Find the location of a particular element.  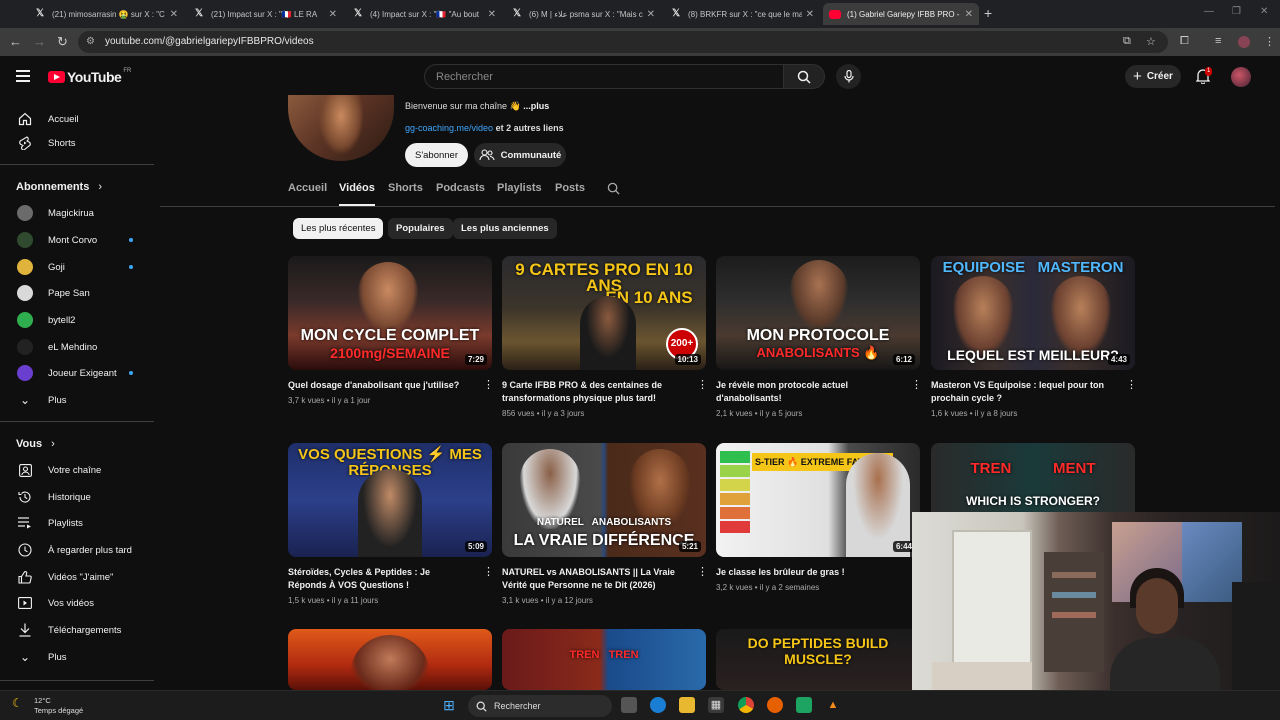

tab-podcasts: Podcasts is located at coordinates (460, 194).